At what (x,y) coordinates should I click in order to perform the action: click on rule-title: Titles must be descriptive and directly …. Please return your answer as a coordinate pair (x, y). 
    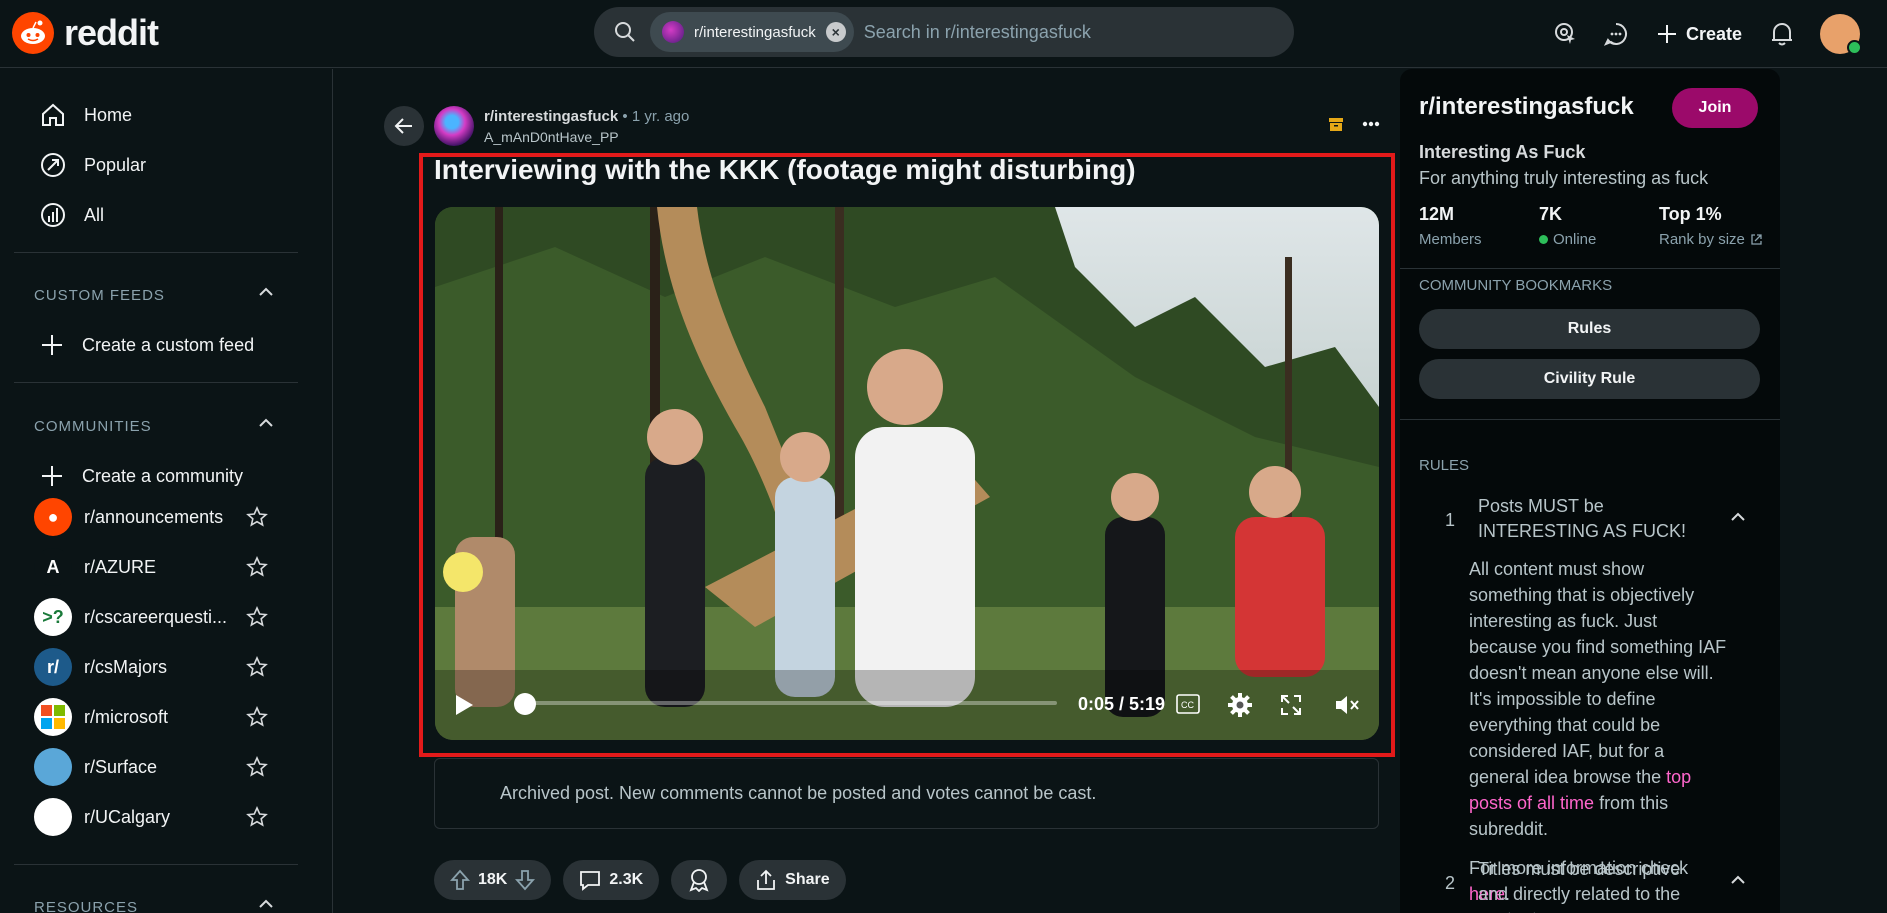
    Looking at the image, I should click on (1588, 885).